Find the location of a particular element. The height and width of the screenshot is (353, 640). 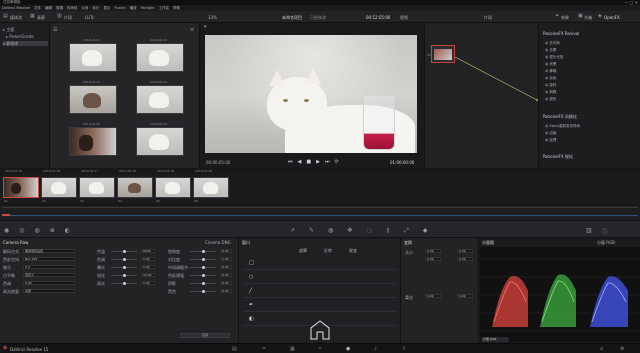

effects-icon: ✦ is located at coordinates (557, 16).